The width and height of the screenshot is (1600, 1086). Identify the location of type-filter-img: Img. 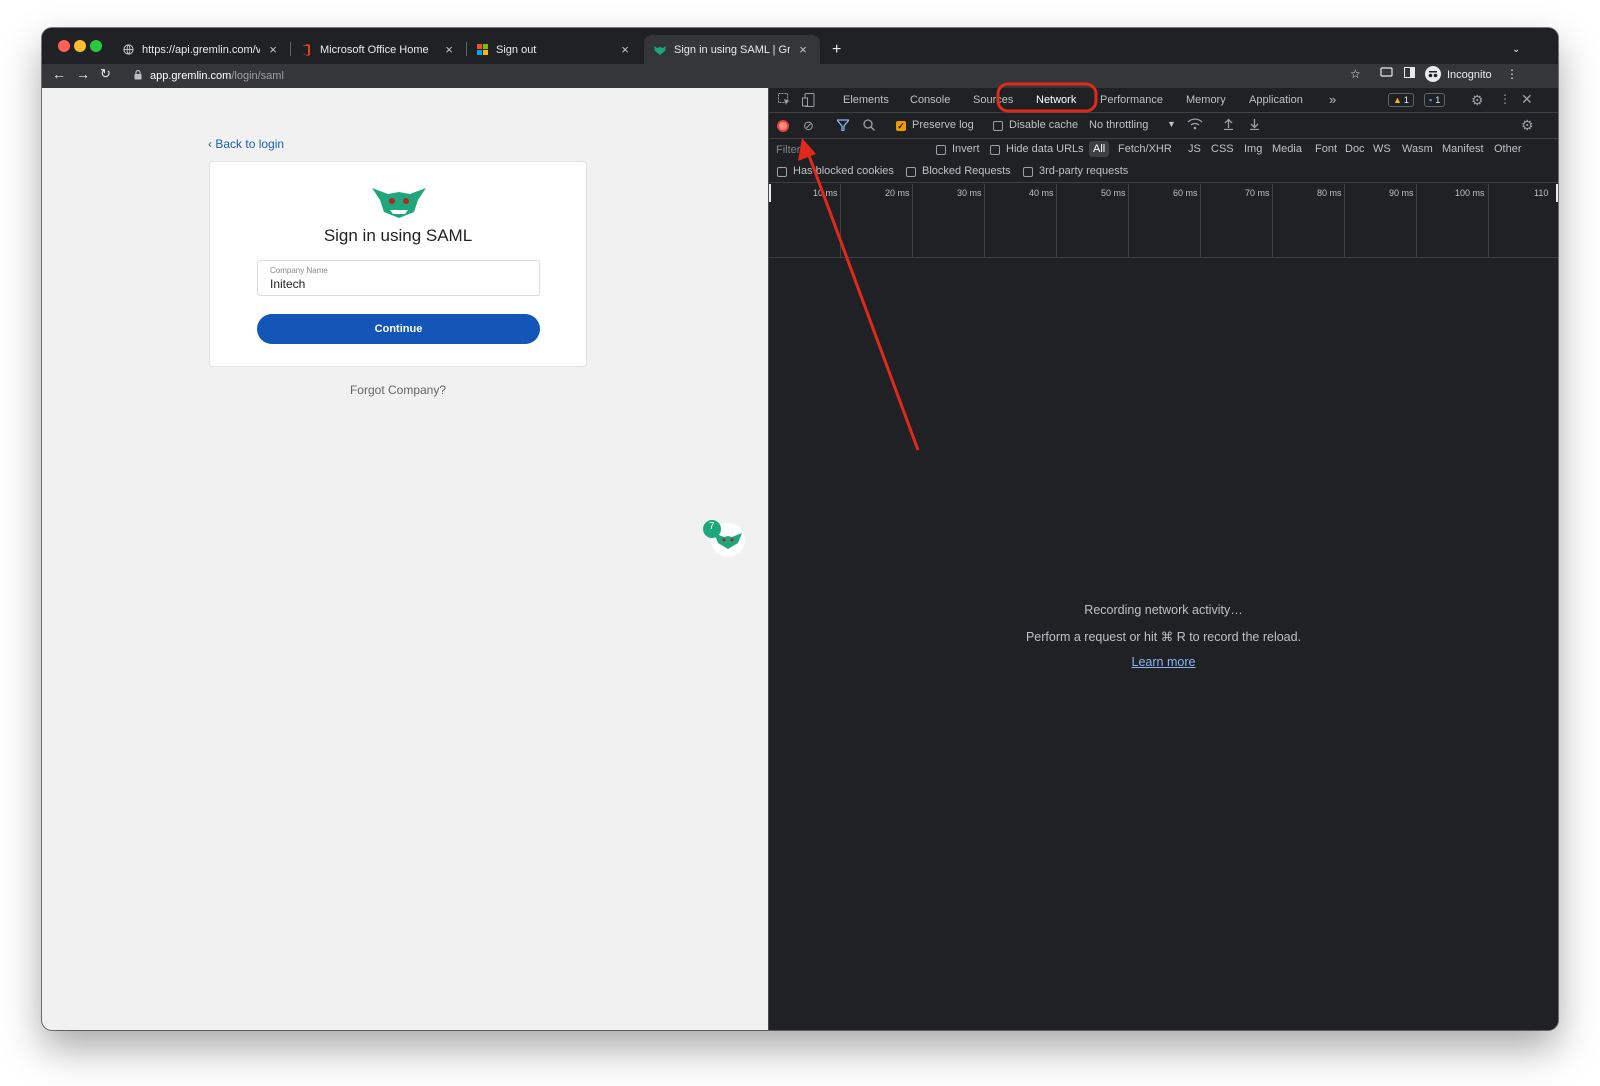
(1253, 149).